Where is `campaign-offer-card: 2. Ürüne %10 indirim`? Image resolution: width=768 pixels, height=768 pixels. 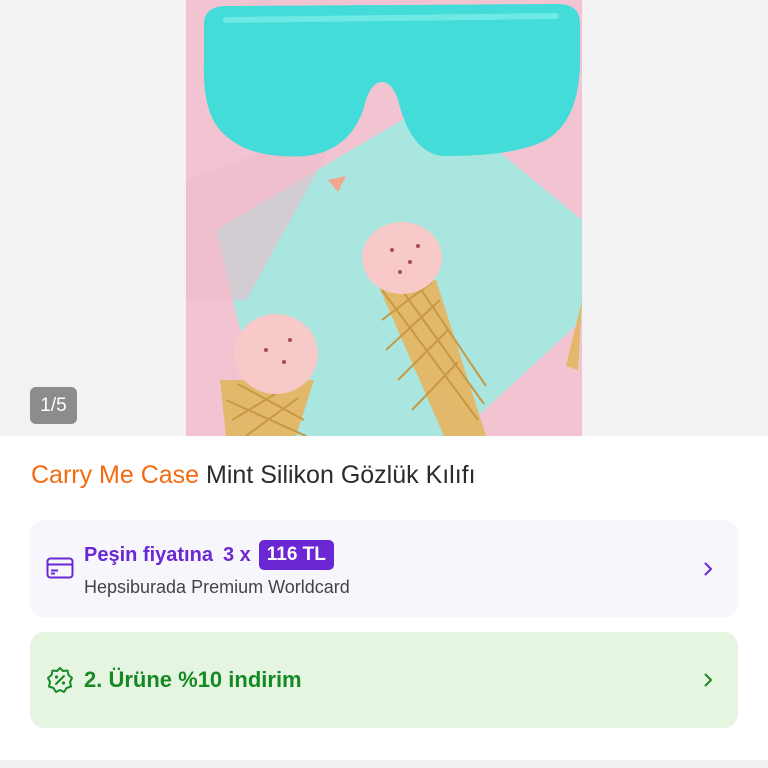 campaign-offer-card: 2. Ürüne %10 indirim is located at coordinates (384, 680).